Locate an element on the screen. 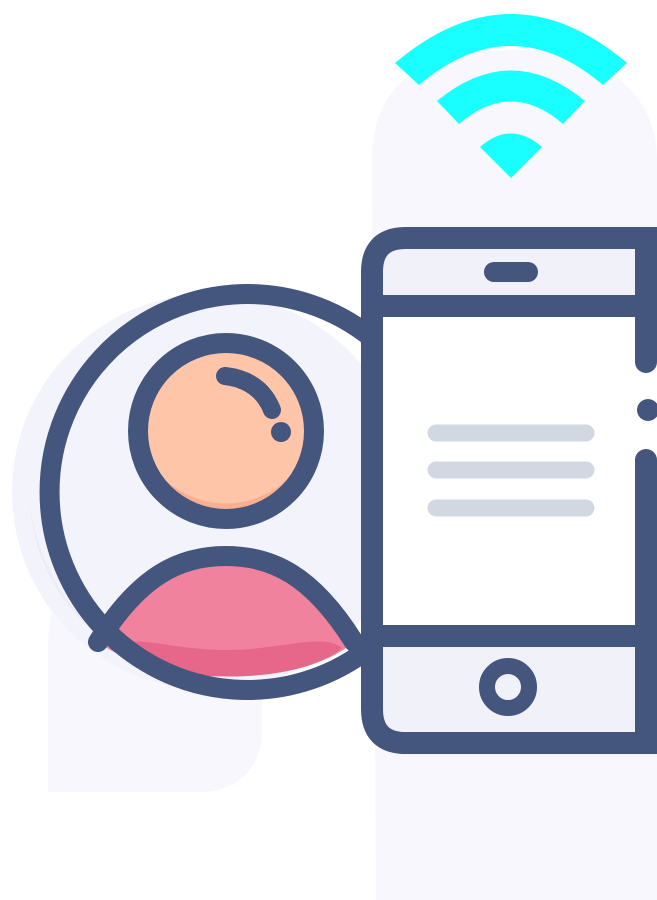 This screenshot has height=900, width=657. phone-speaker is located at coordinates (511, 272).